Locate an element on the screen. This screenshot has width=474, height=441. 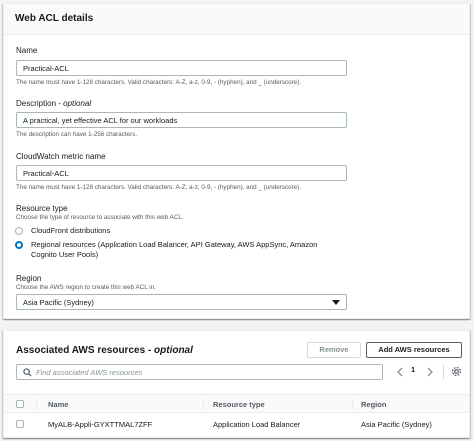
region-select-value: Asia Pacific (Sydney) is located at coordinates (58, 302).